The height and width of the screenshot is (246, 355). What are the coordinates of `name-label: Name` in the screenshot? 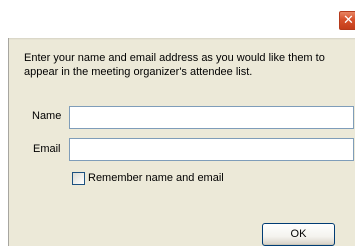 It's located at (47, 116).